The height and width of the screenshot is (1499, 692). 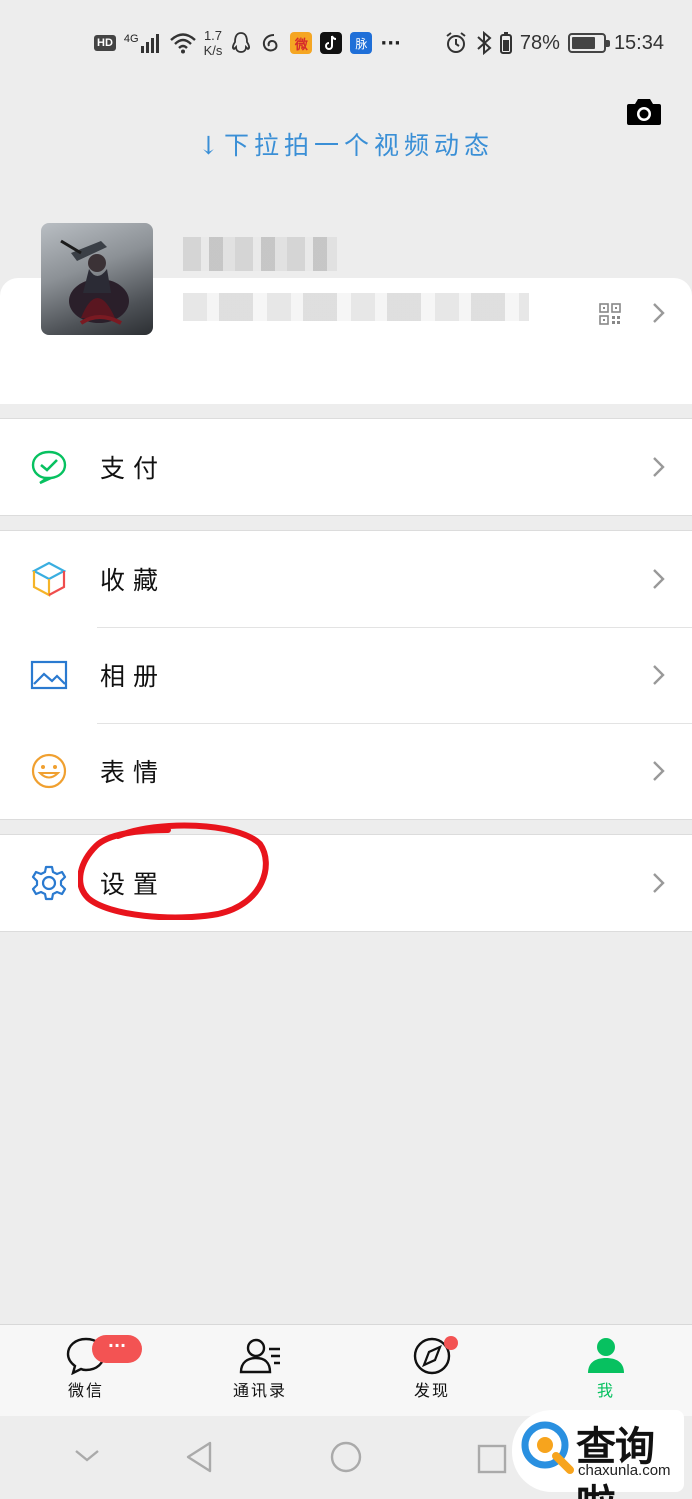 I want to click on camera-icon, so click(x=644, y=111).